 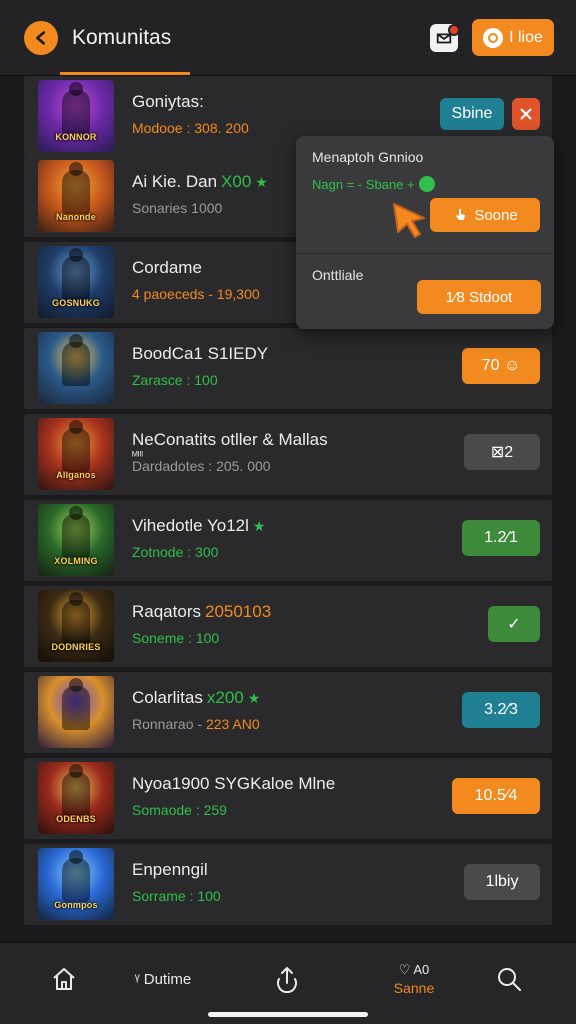 I want to click on back-button, so click(x=41, y=38).